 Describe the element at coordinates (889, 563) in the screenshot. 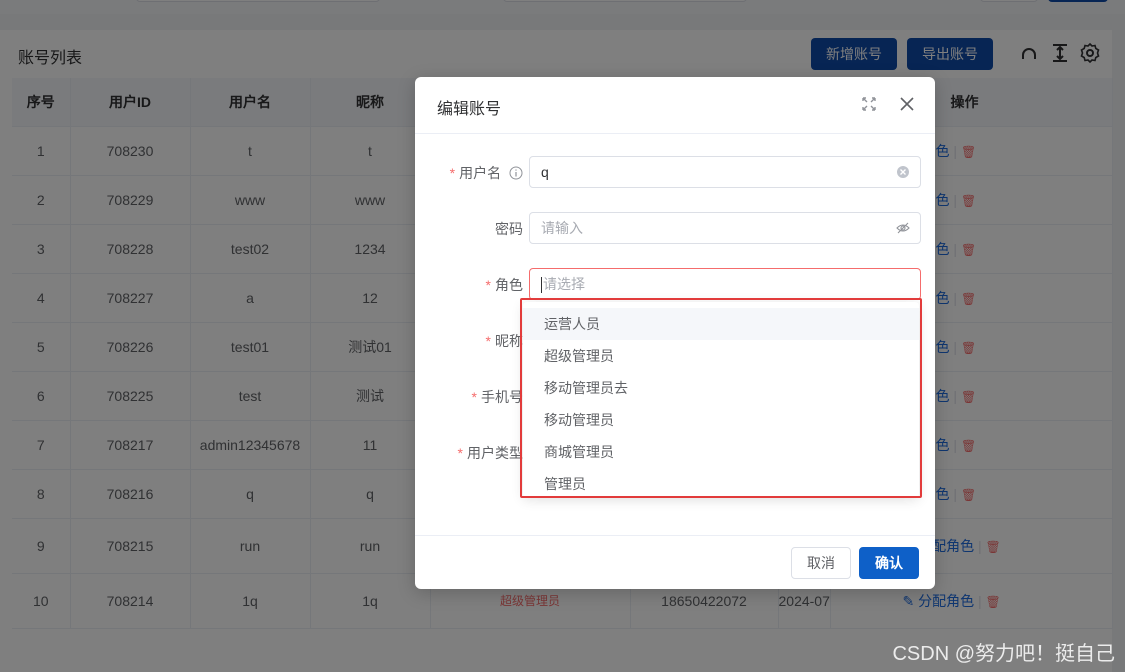

I see `confirm-button: 确认` at that location.